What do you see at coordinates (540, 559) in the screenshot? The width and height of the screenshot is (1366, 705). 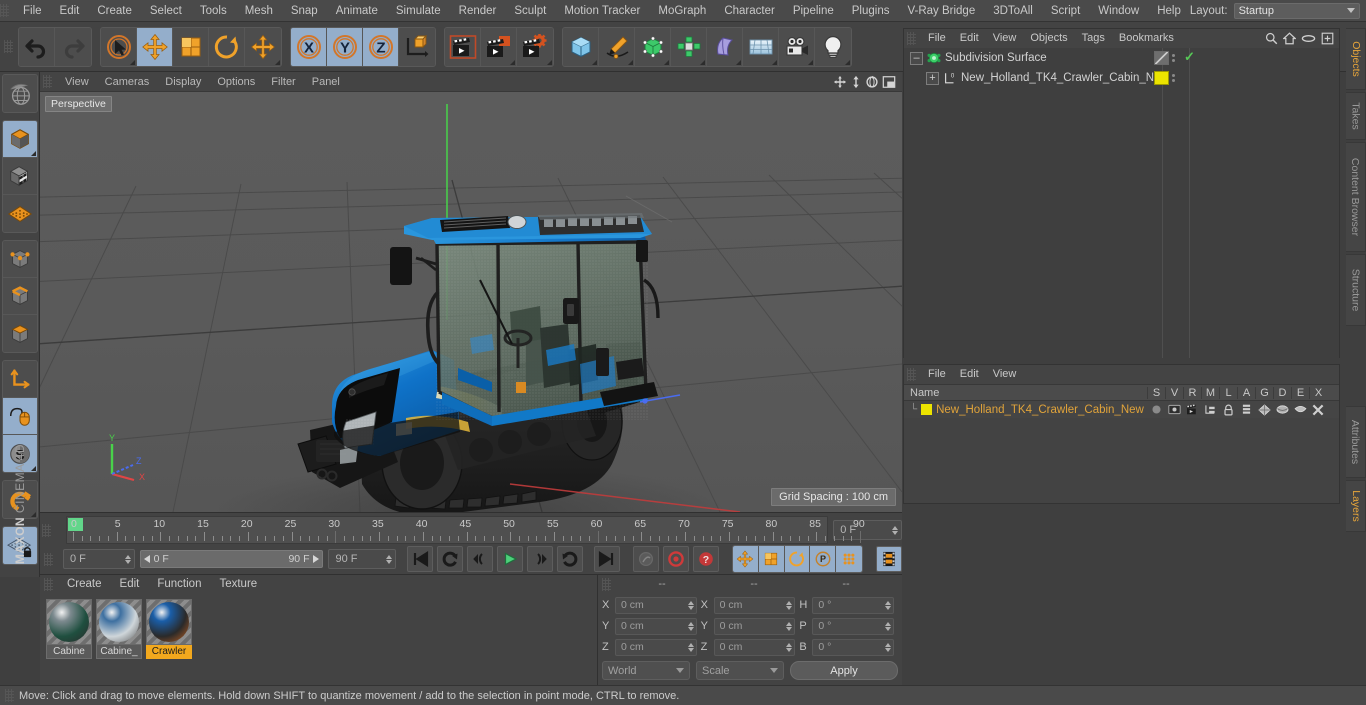 I see `step-forward-button` at bounding box center [540, 559].